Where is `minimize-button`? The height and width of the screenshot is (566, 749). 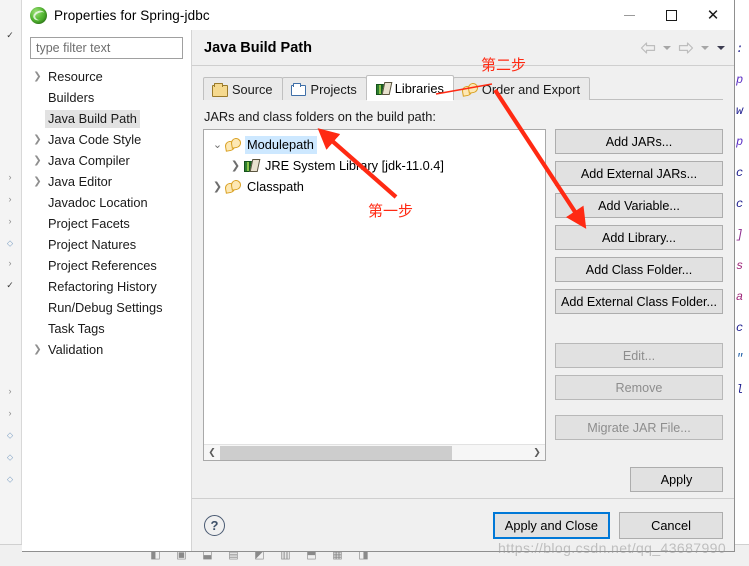
minimize-button is located at coordinates (629, 15).